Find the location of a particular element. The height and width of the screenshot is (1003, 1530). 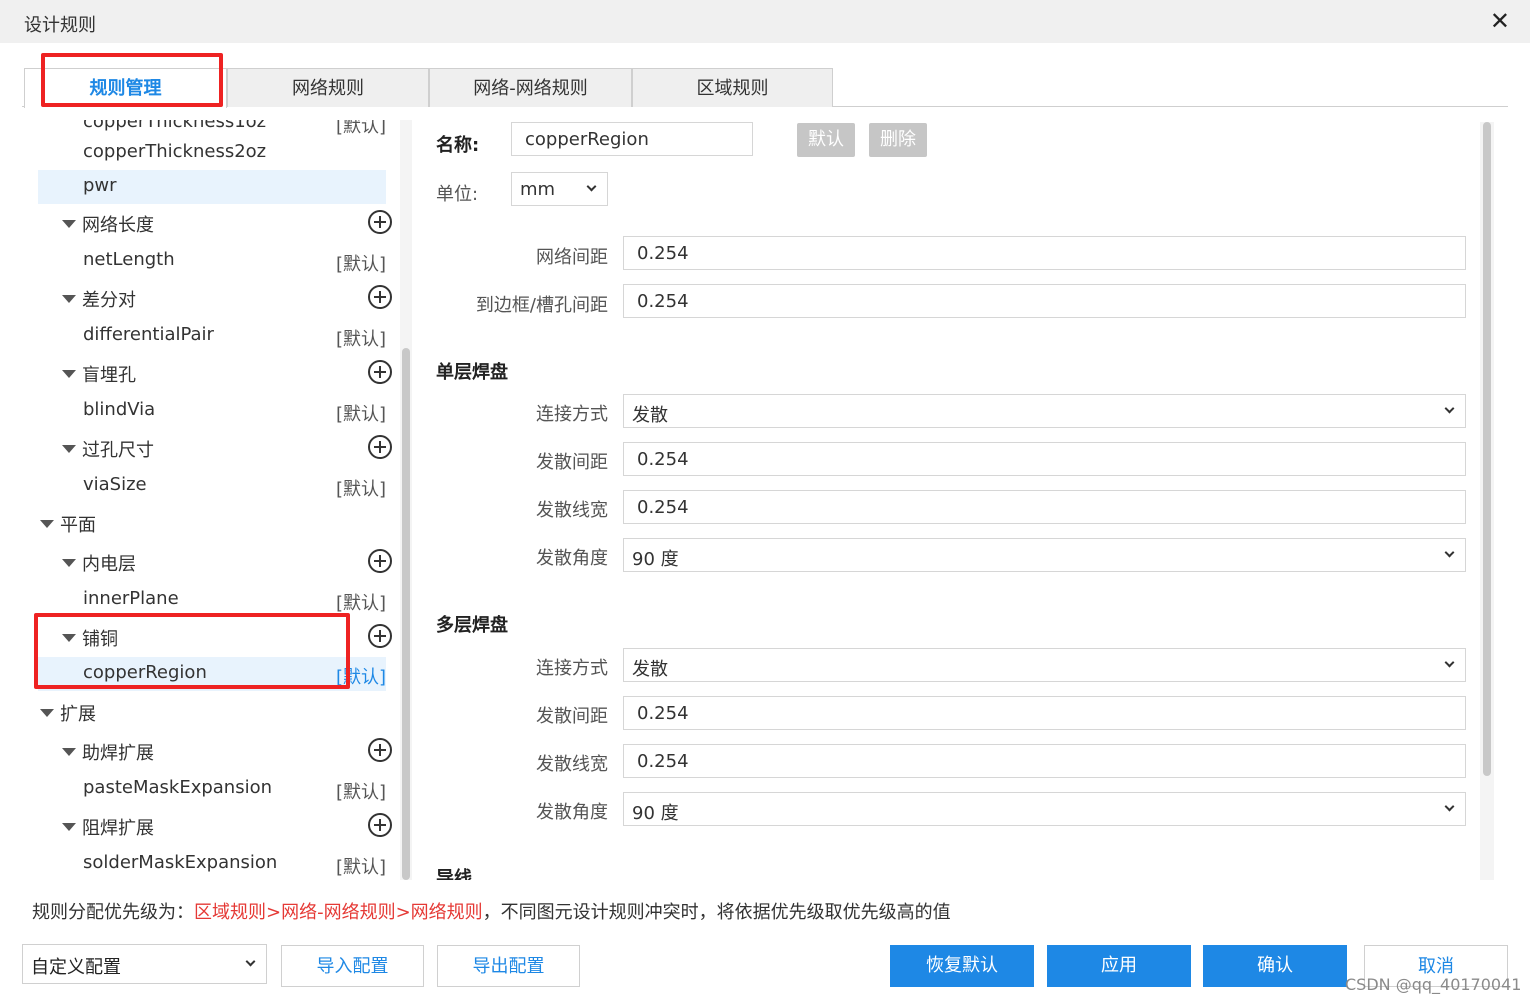

config-select-value: 自定义配置 is located at coordinates (76, 967).